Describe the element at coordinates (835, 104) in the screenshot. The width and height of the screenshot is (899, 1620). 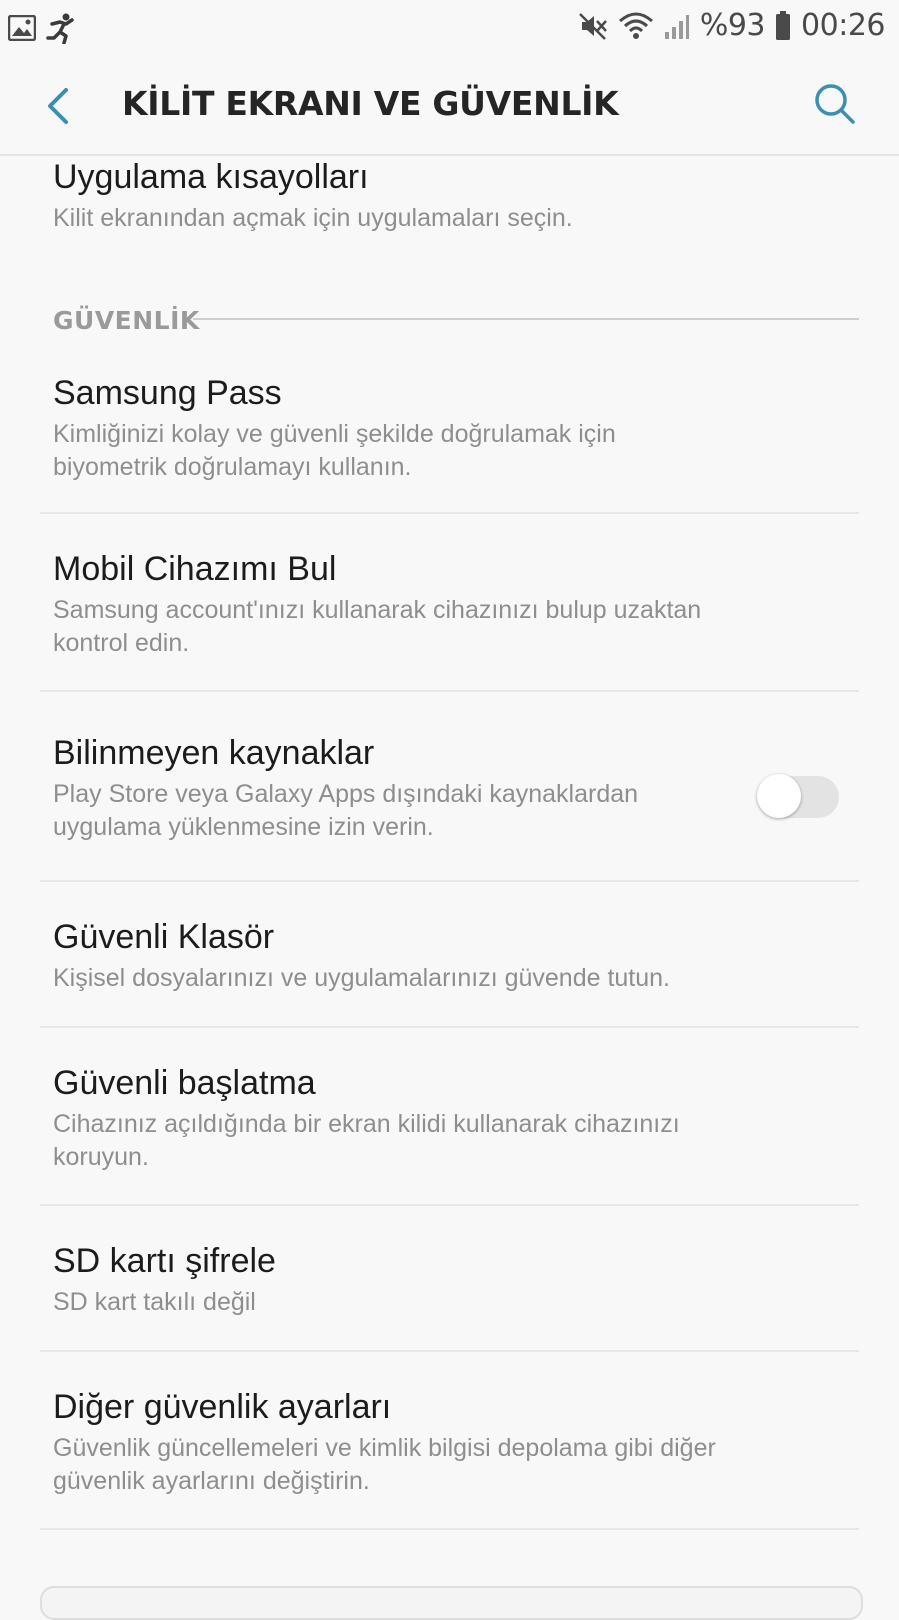
I see `search-button` at that location.